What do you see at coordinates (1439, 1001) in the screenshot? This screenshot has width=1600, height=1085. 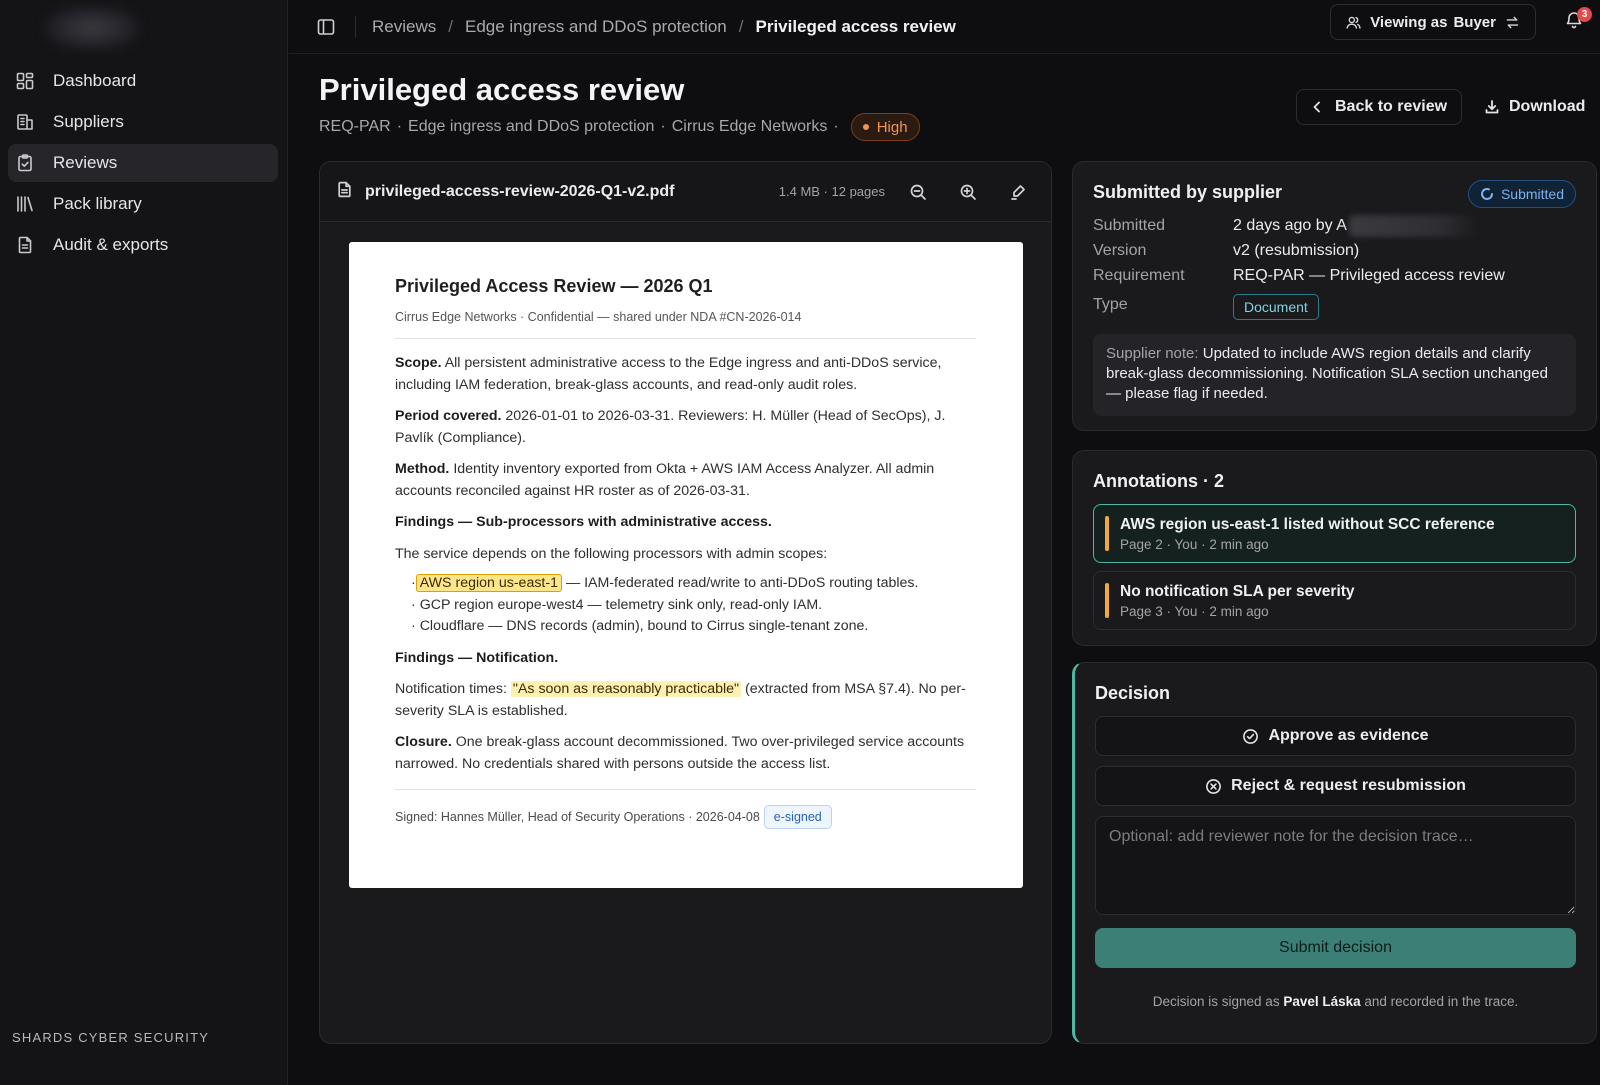 I see `footnote-suffix: and recorded in the trace.` at bounding box center [1439, 1001].